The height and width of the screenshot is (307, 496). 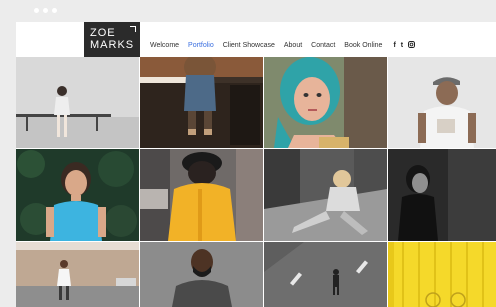 I want to click on nav-welcome: Welcome, so click(x=164, y=45).